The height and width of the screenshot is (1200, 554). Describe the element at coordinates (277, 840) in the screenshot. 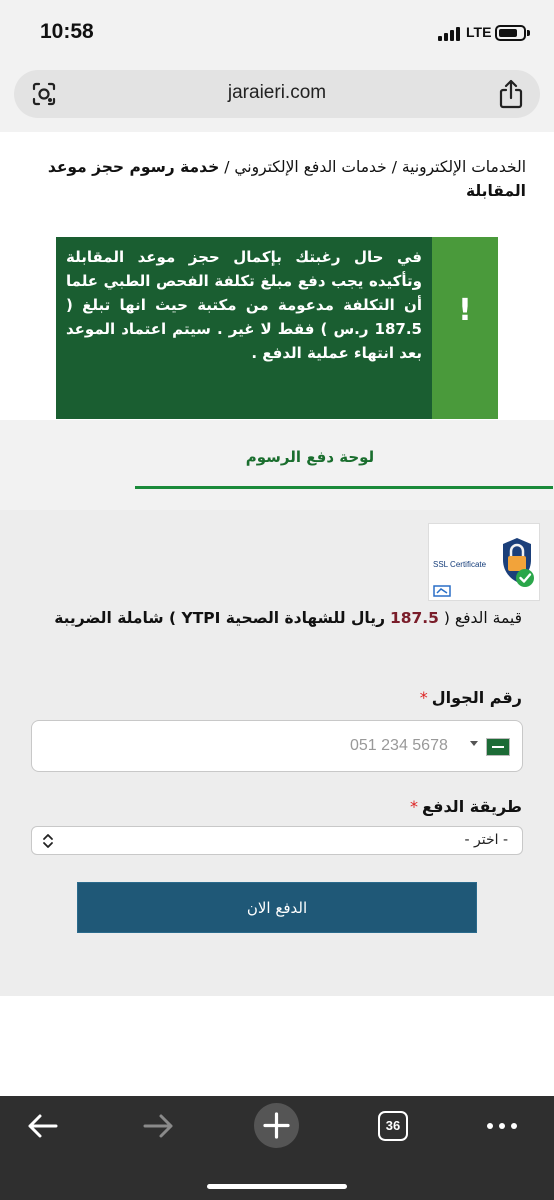

I see `payment-method-select: - اختر -` at that location.